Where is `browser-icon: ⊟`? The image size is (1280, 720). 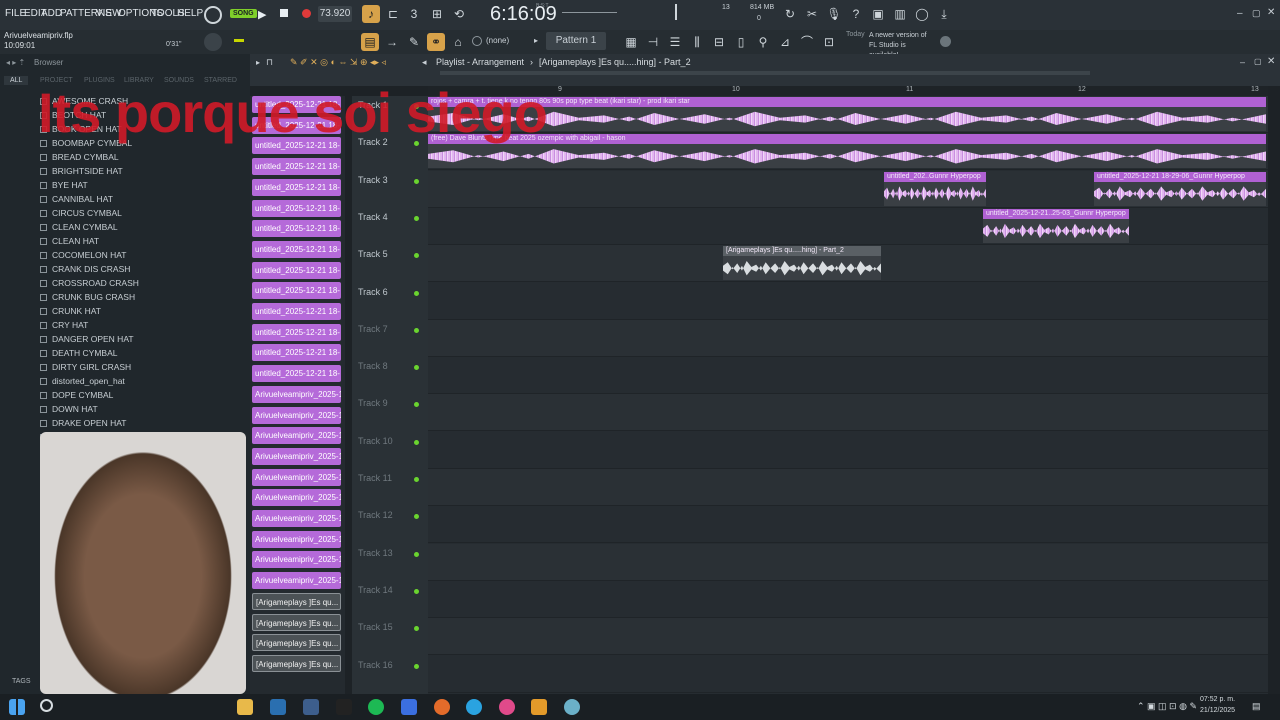 browser-icon: ⊟ is located at coordinates (719, 42).